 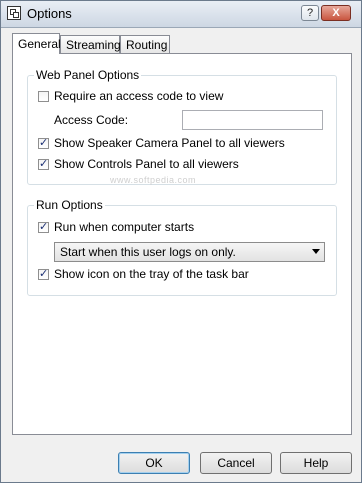 What do you see at coordinates (236, 463) in the screenshot?
I see `cancel-button: Cancel` at bounding box center [236, 463].